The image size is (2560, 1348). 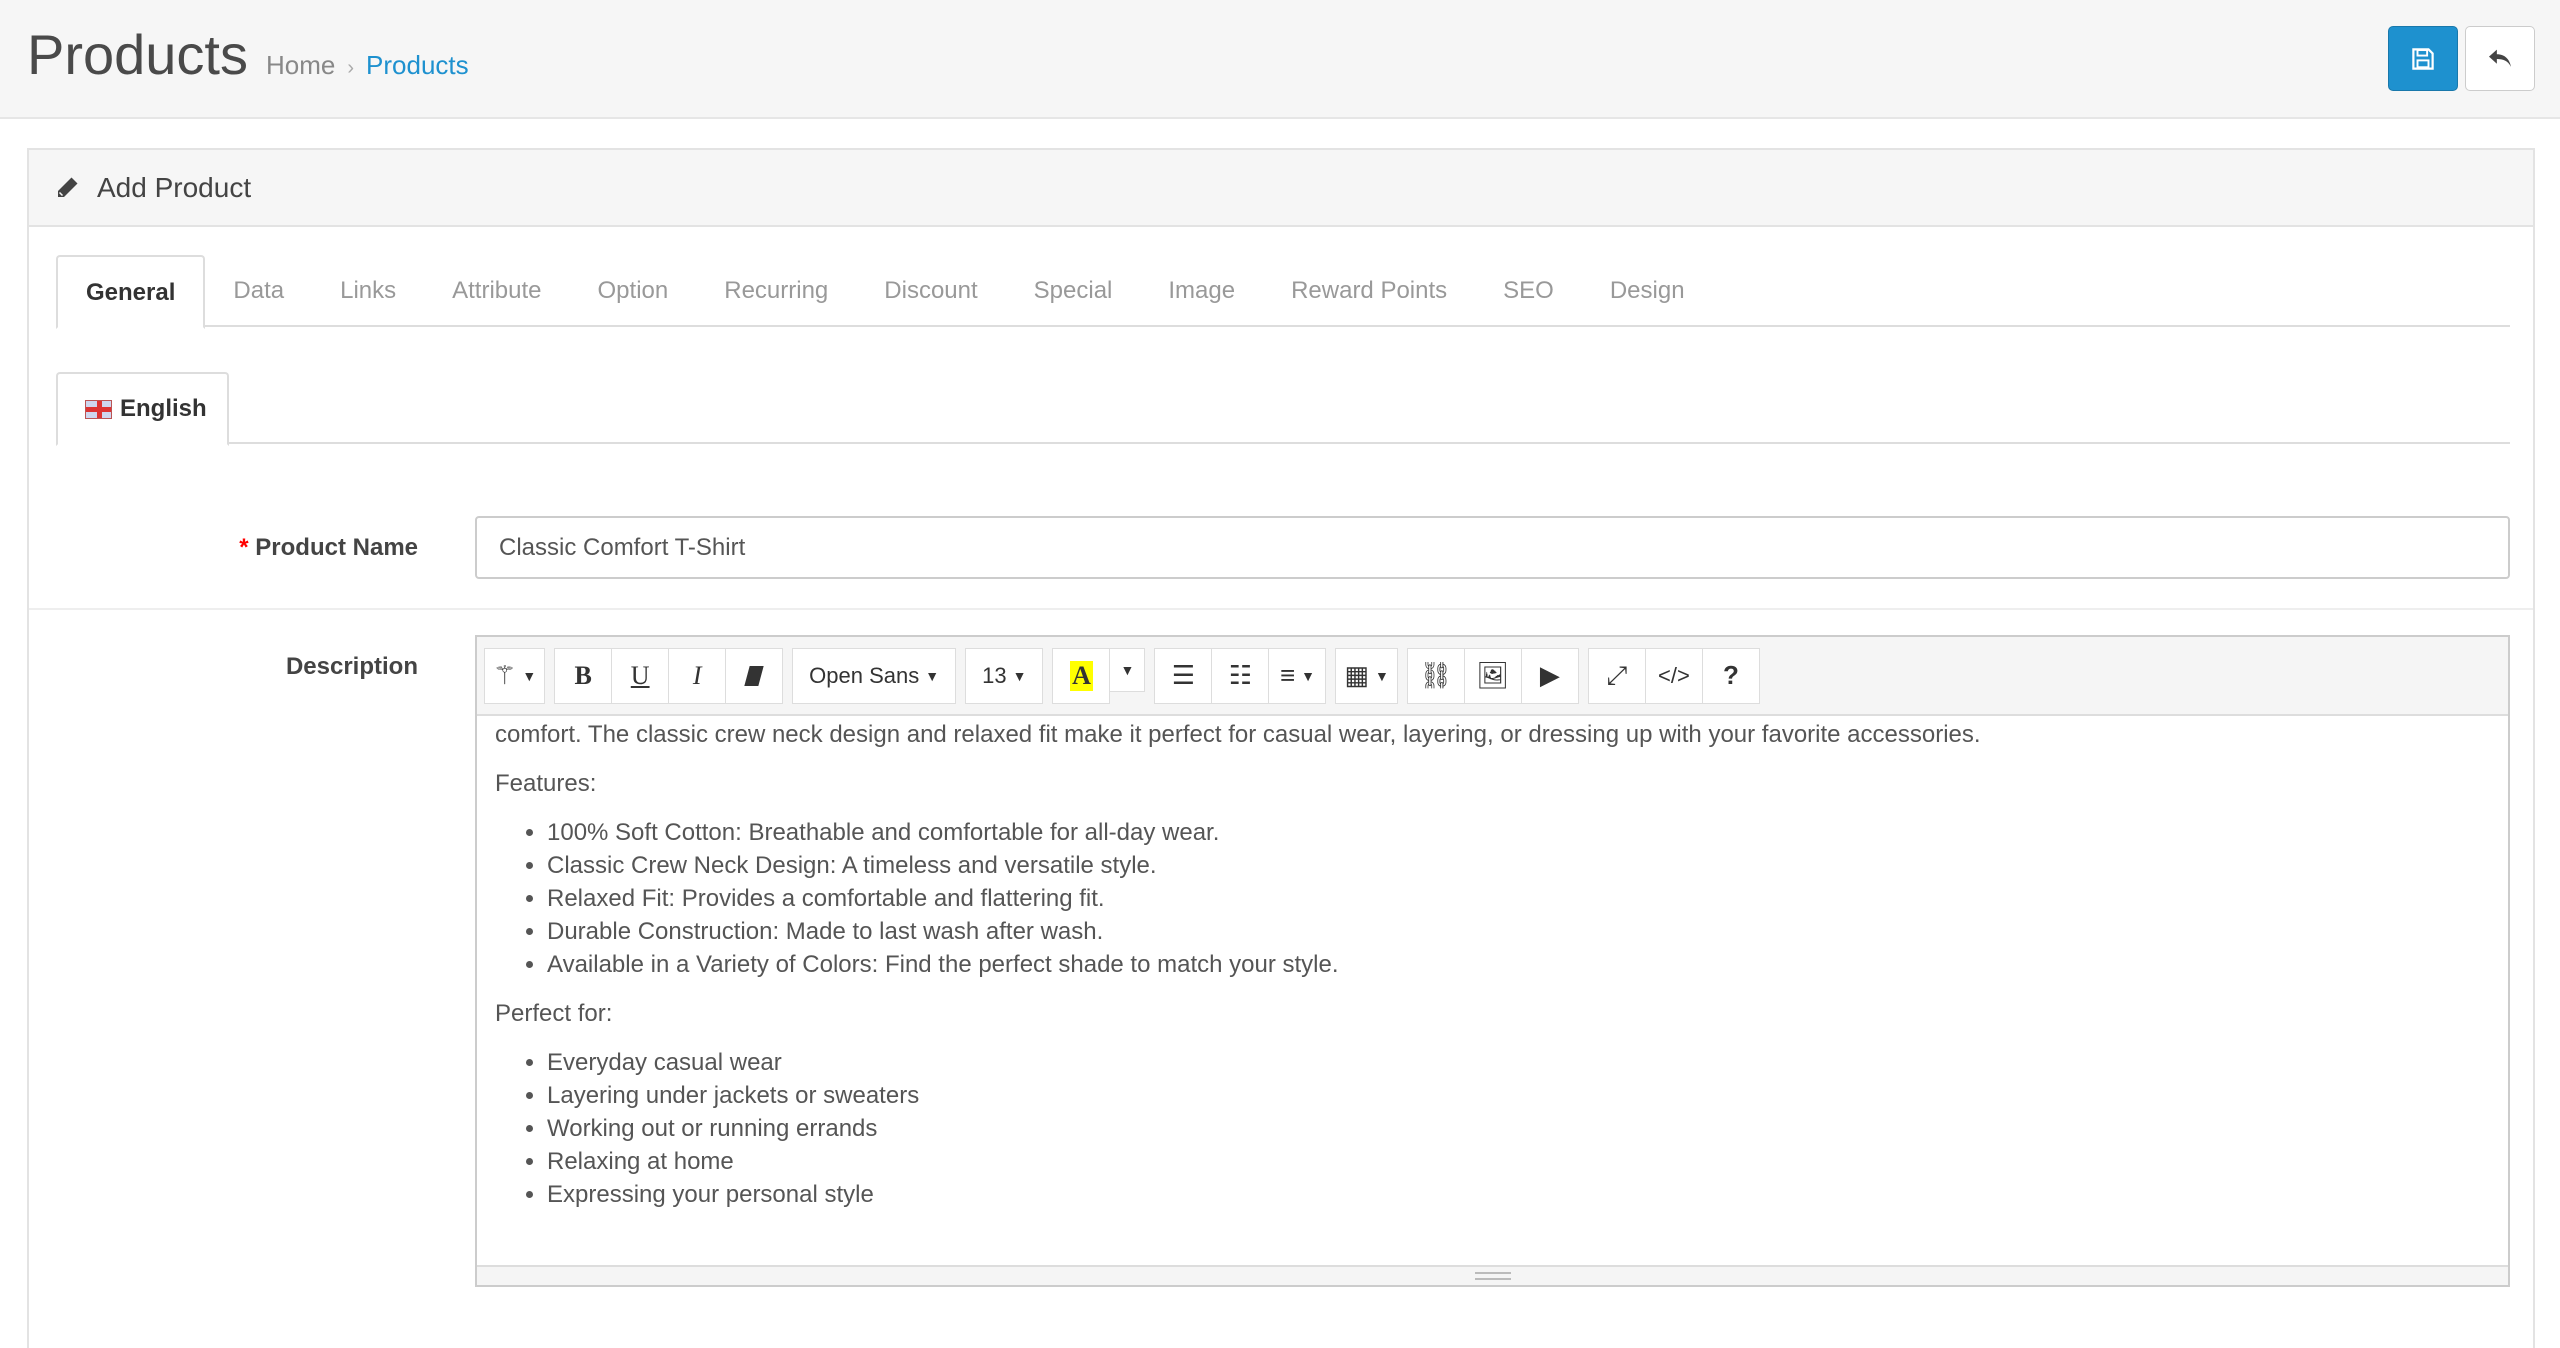 What do you see at coordinates (137, 54) in the screenshot?
I see `page-title: Products` at bounding box center [137, 54].